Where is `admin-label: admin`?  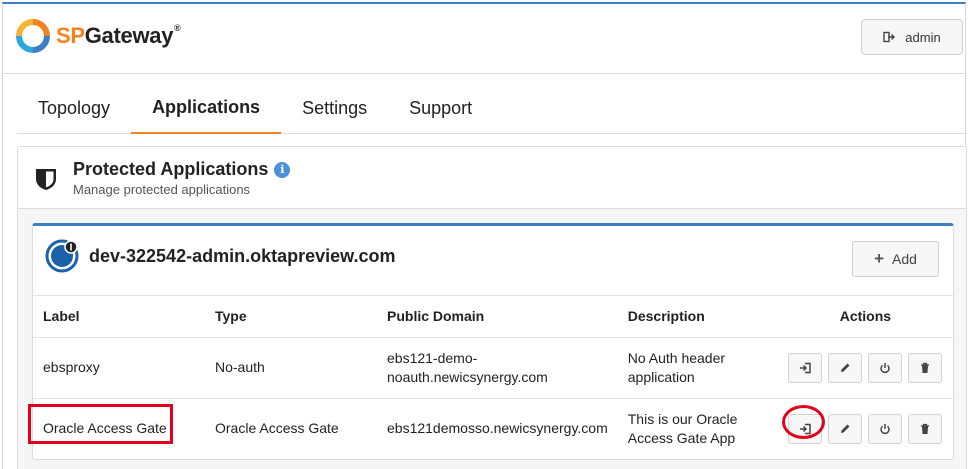 admin-label: admin is located at coordinates (923, 37).